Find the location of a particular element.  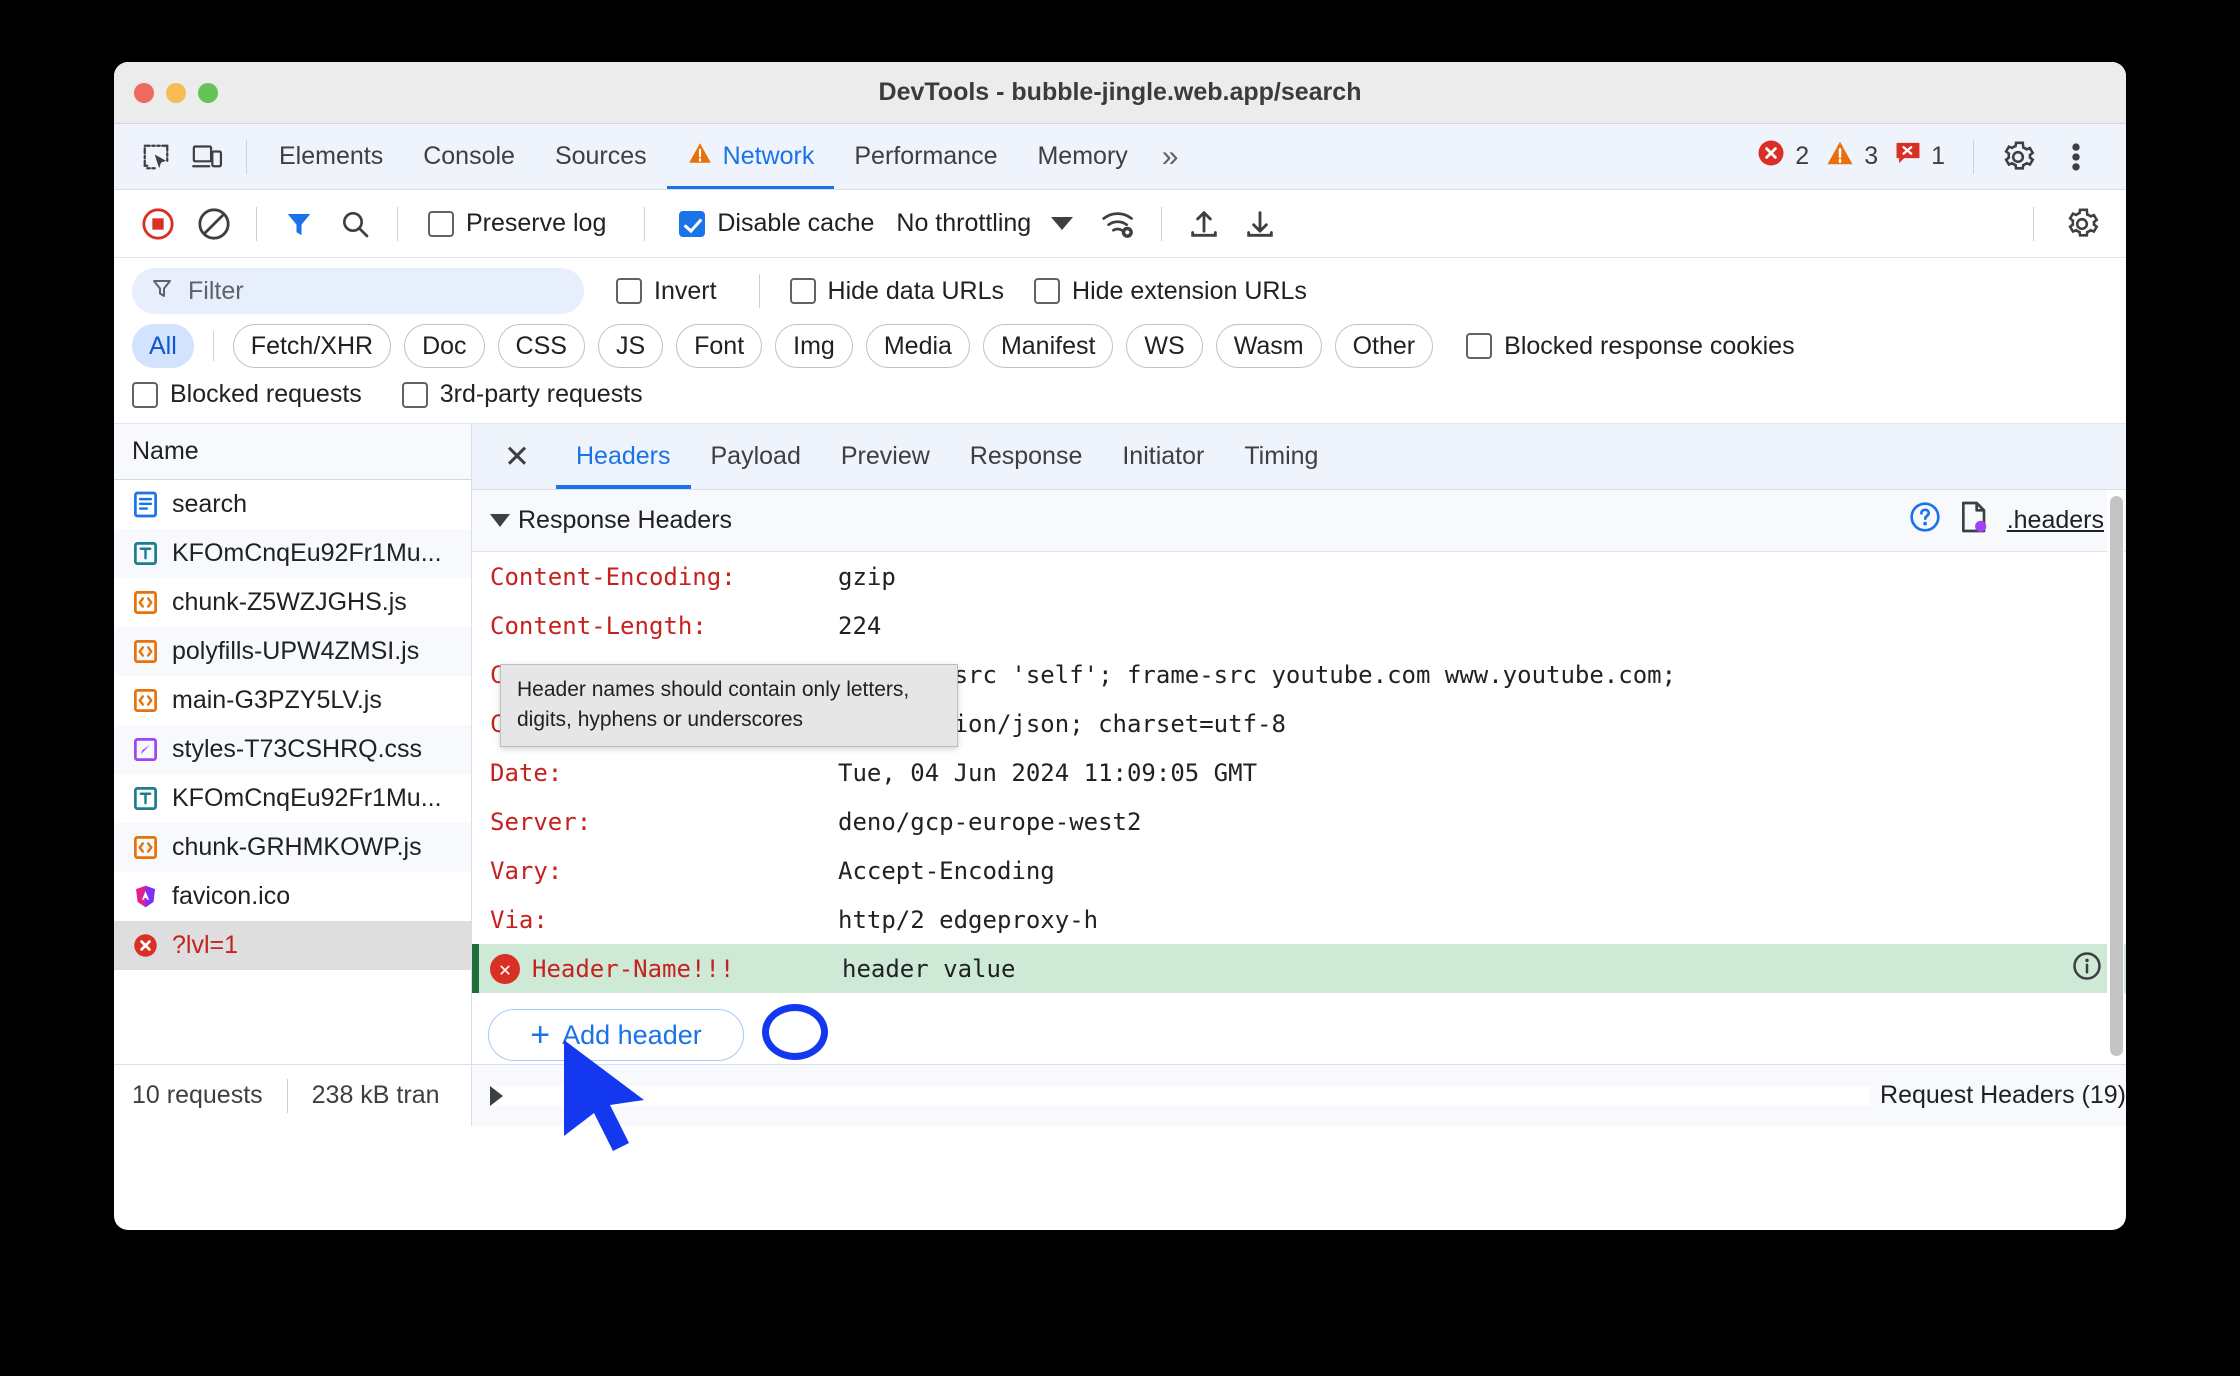

tab-elements: Elements is located at coordinates (331, 157).